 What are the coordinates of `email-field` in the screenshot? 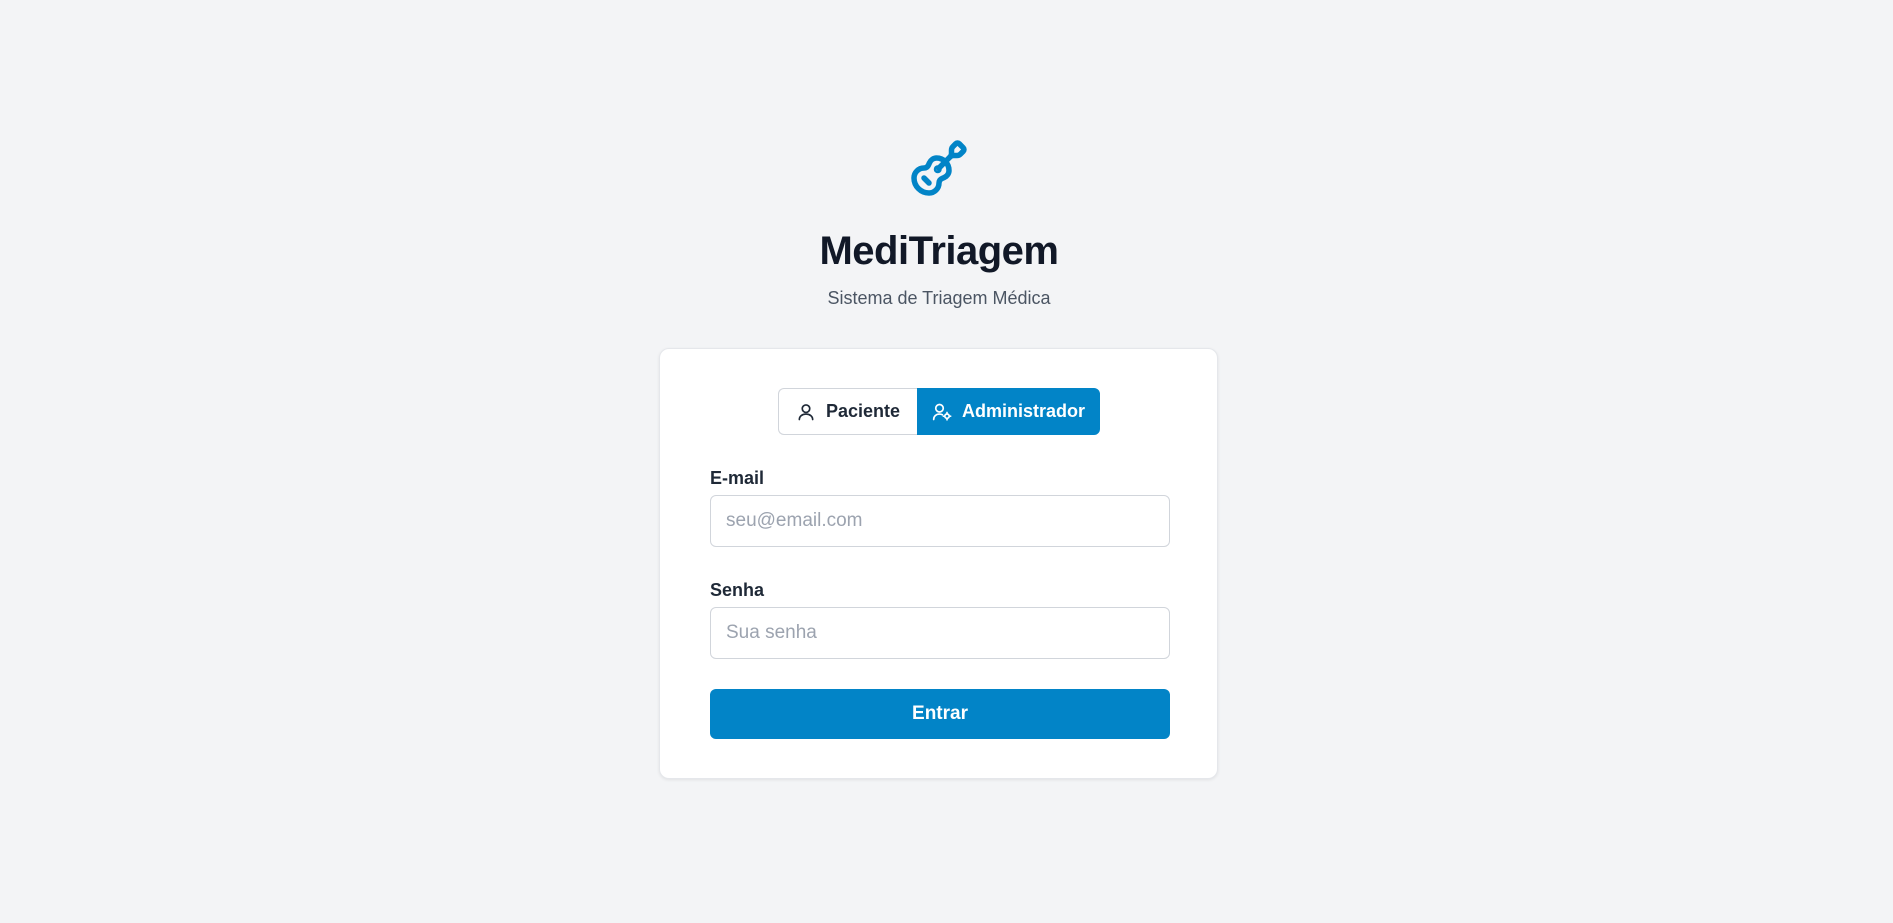 It's located at (940, 521).